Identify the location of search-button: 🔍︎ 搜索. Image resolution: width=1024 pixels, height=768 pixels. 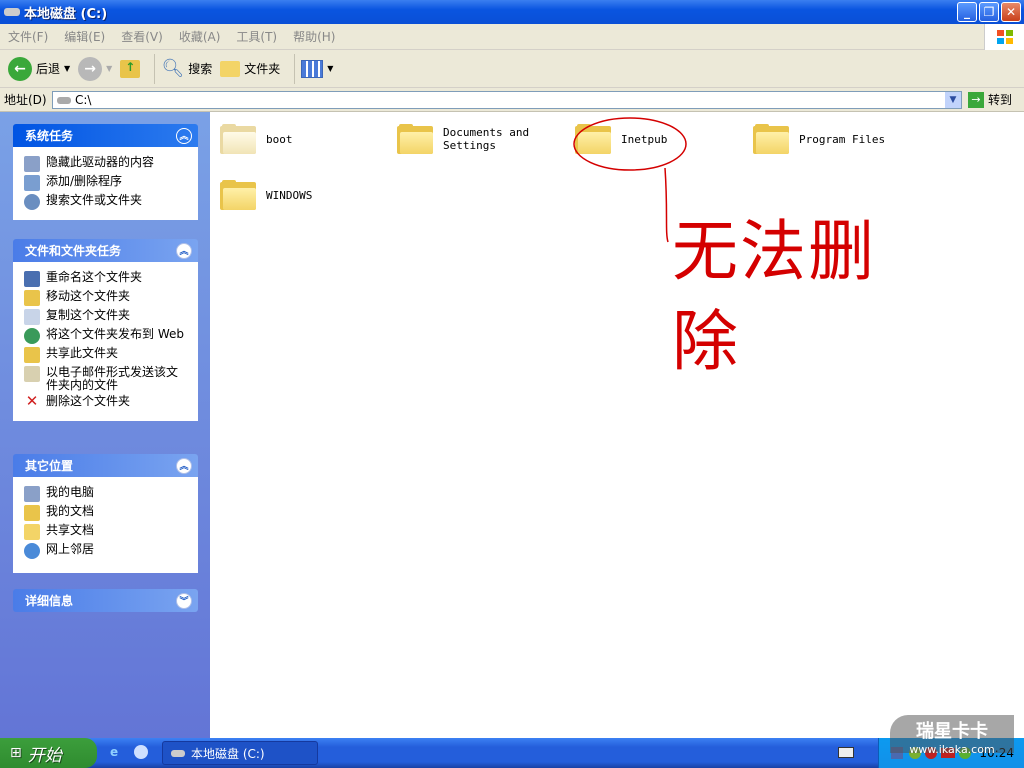
(186, 68).